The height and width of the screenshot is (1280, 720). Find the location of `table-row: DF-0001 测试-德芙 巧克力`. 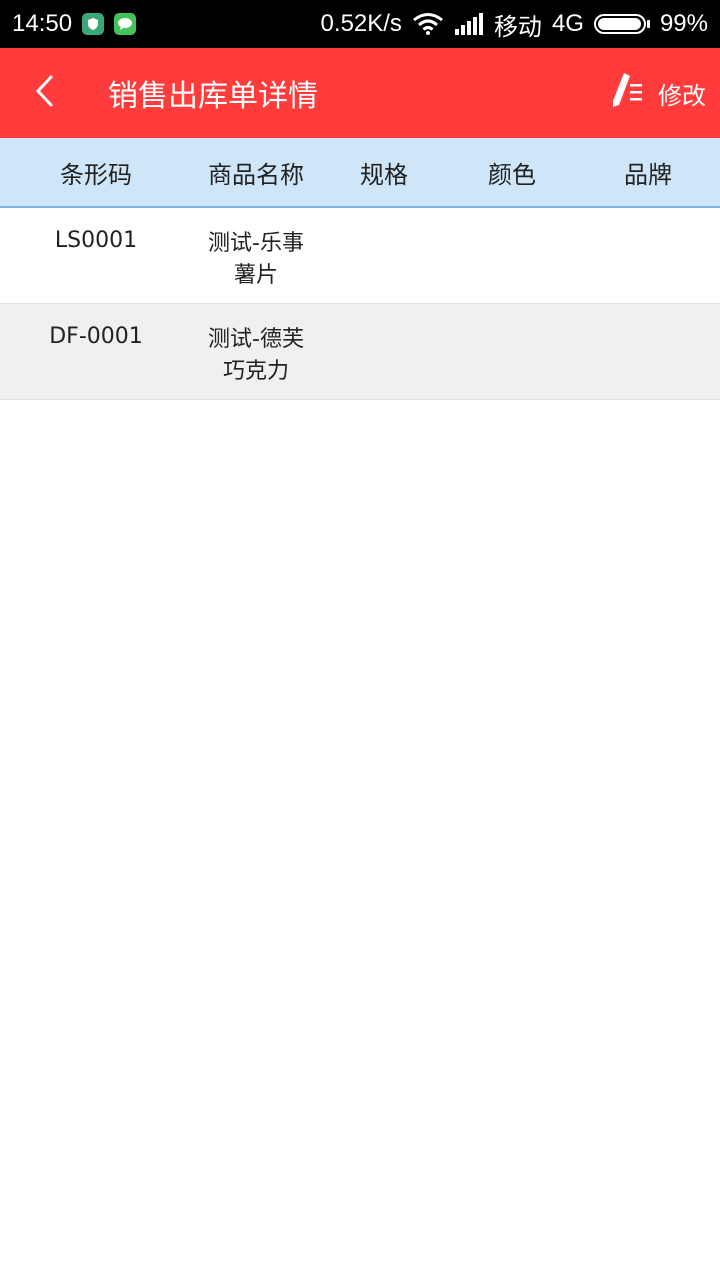

table-row: DF-0001 测试-德芙 巧克力 is located at coordinates (360, 352).